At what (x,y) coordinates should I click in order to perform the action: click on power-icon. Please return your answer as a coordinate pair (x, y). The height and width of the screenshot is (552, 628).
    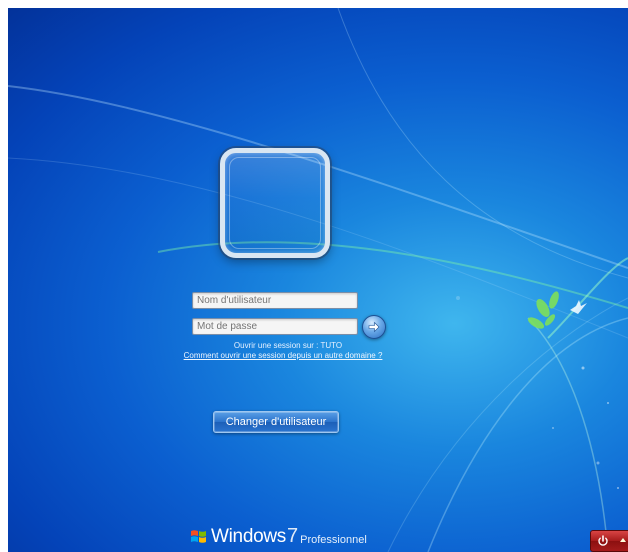
    Looking at the image, I should click on (603, 540).